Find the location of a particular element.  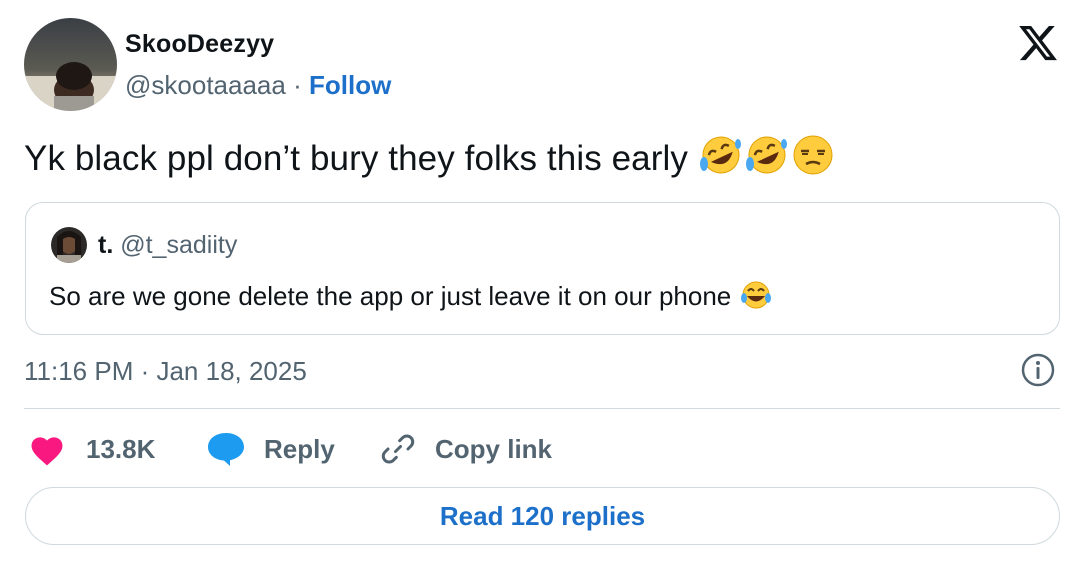

read-replies-label: Read 120 replies is located at coordinates (542, 515).